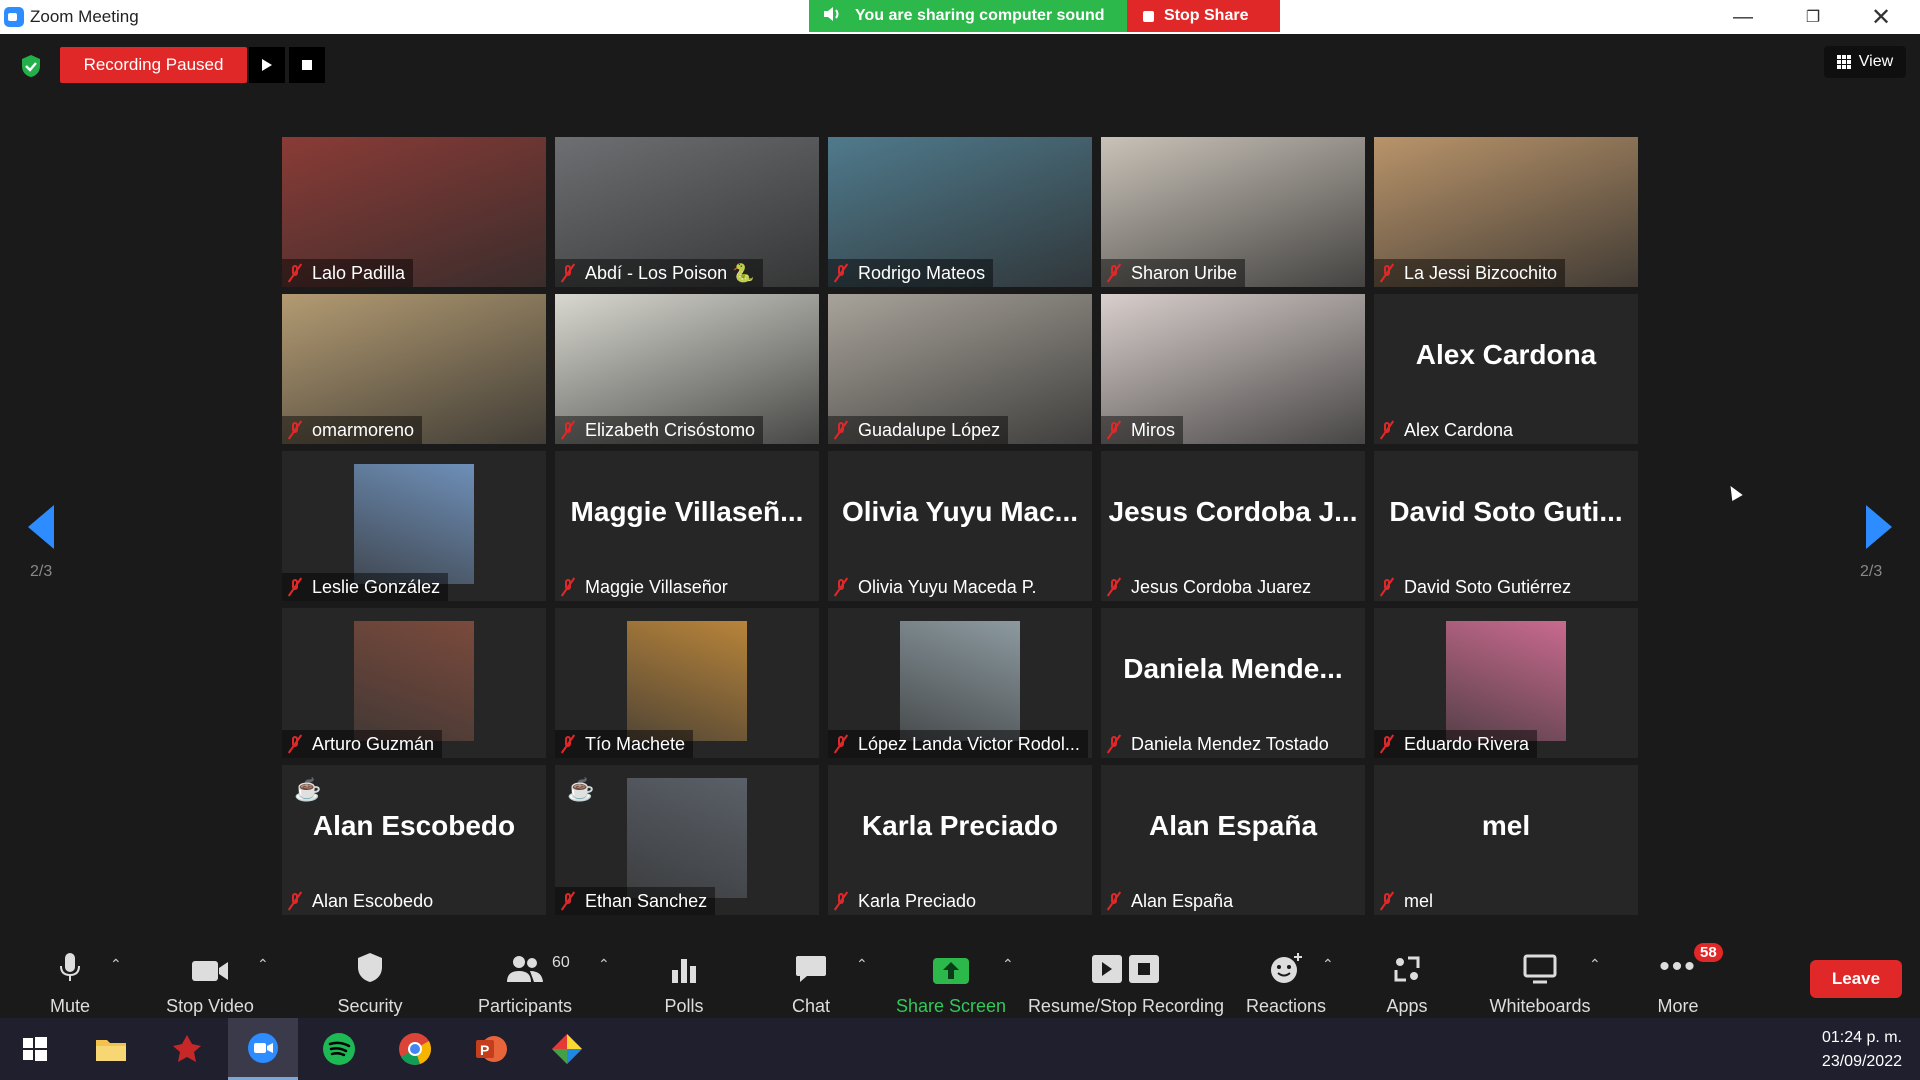 The height and width of the screenshot is (1080, 1920). I want to click on chat-options-caret-icon: ⌃, so click(862, 964).